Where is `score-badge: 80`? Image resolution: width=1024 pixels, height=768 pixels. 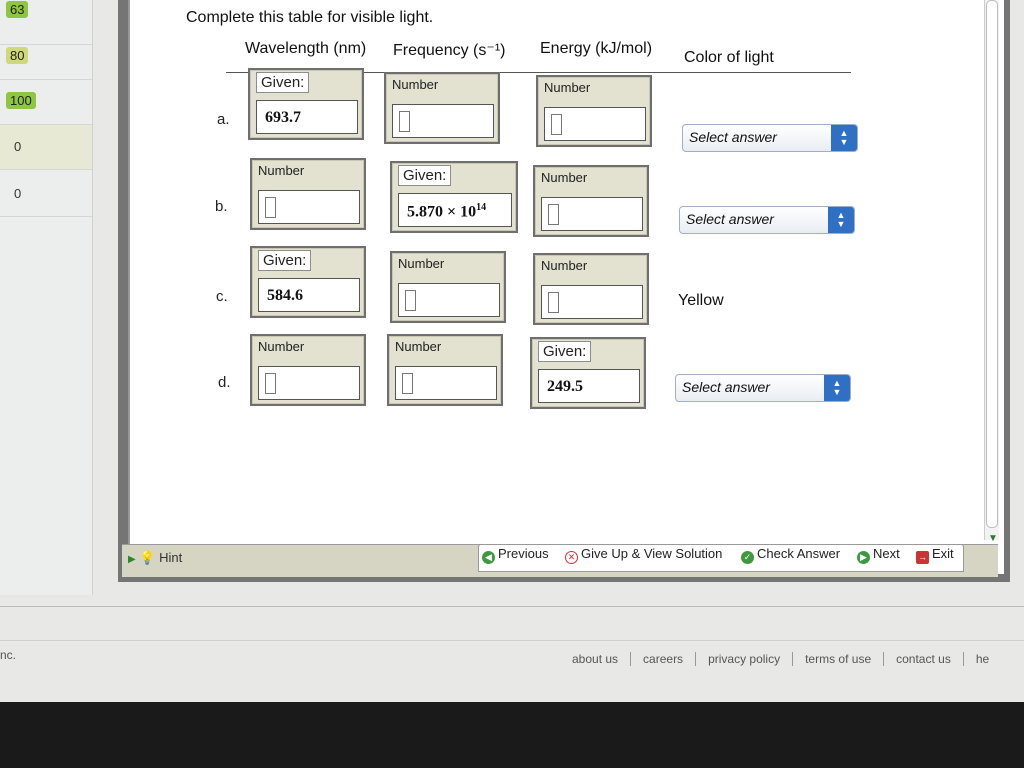 score-badge: 80 is located at coordinates (17, 55).